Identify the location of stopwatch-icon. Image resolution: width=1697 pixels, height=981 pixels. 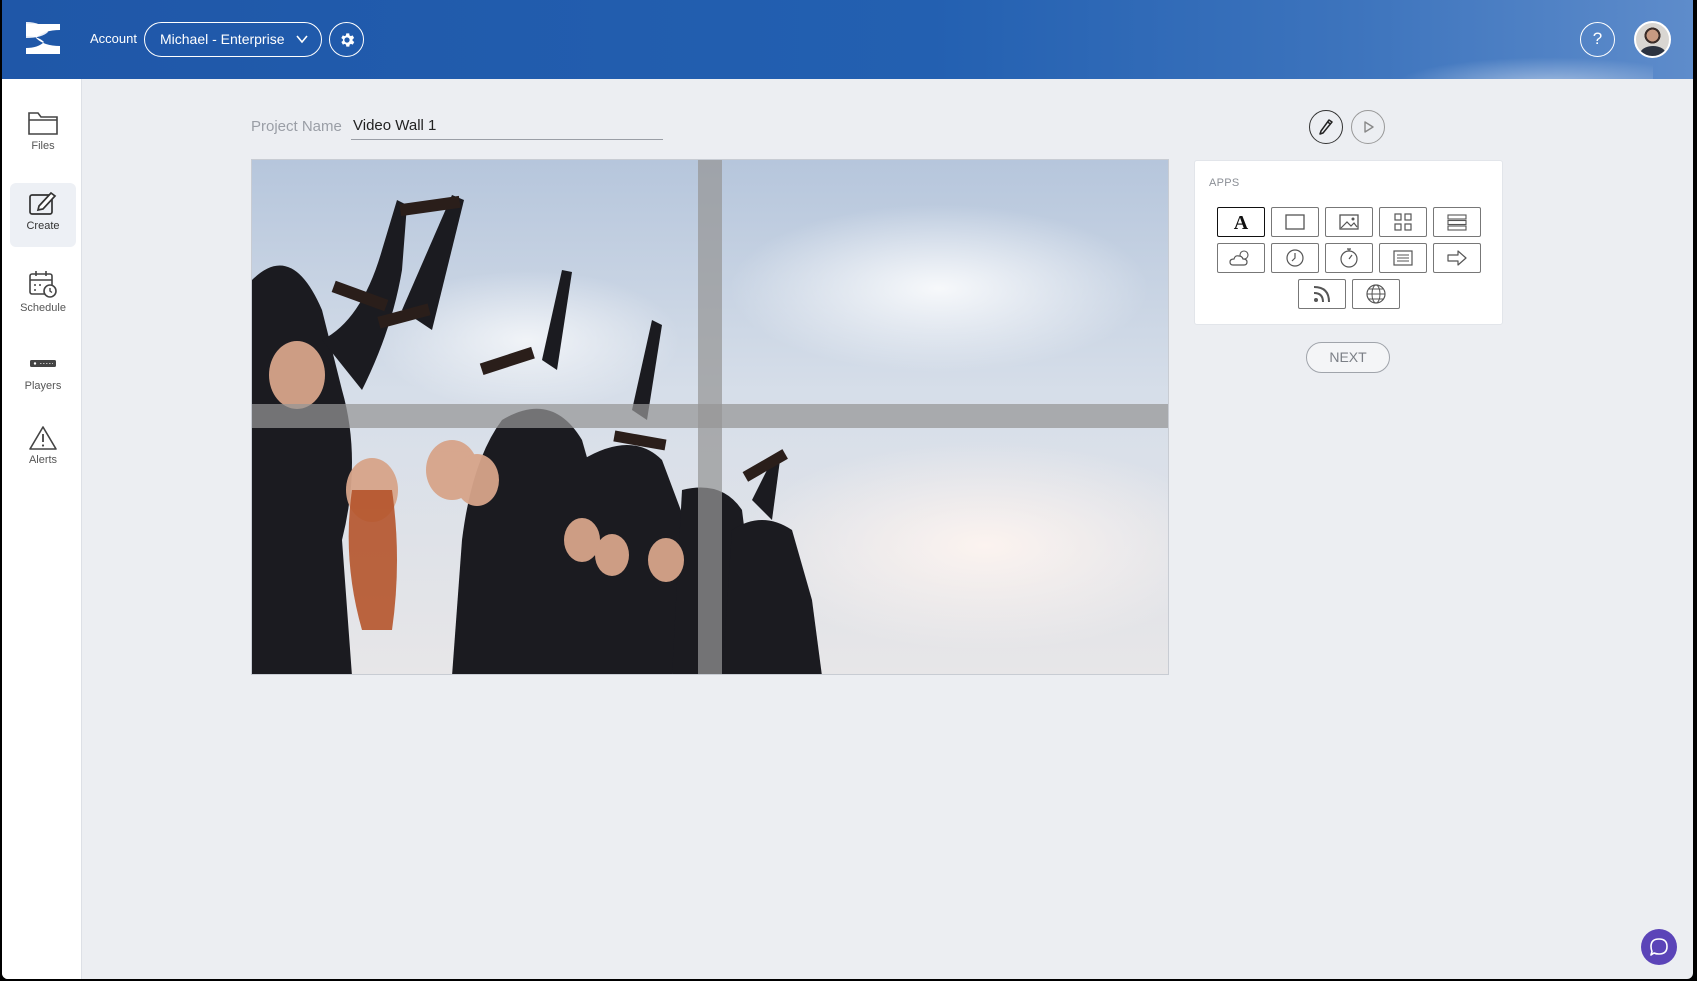
(1349, 258).